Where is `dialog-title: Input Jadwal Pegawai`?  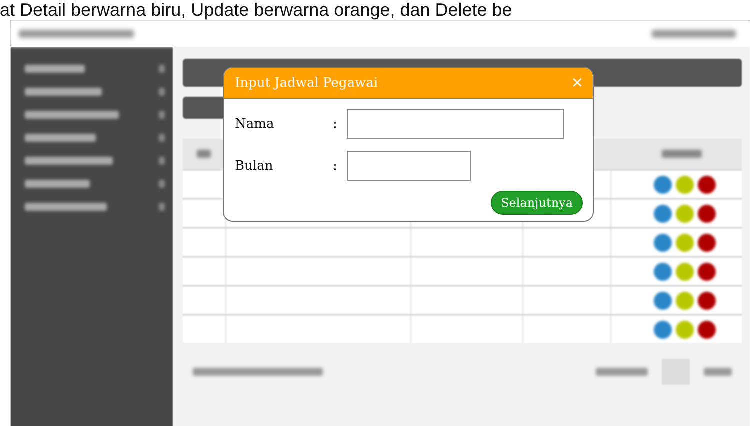
dialog-title: Input Jadwal Pegawai is located at coordinates (306, 83).